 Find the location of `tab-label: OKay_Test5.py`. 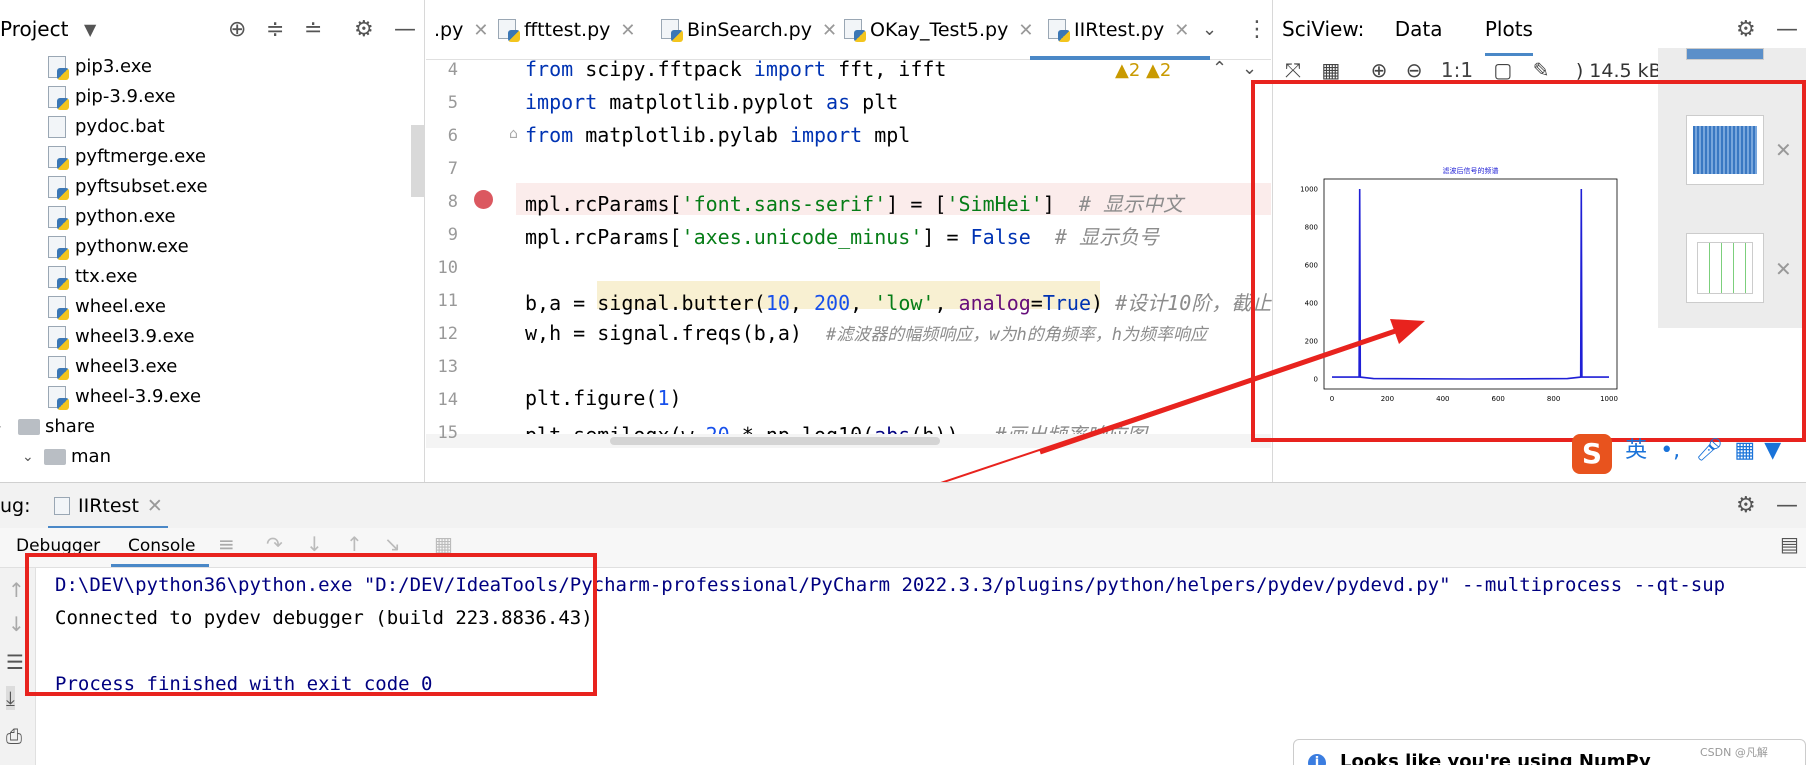

tab-label: OKay_Test5.py is located at coordinates (939, 30).